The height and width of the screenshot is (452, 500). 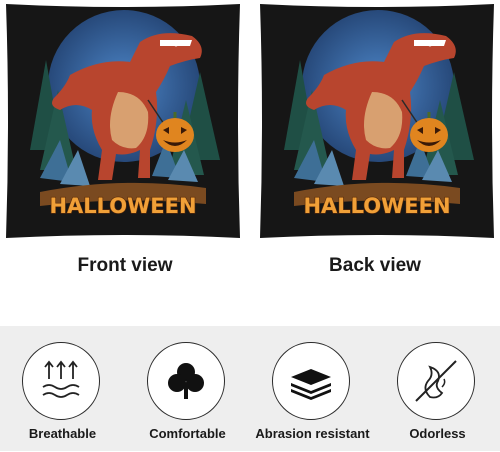 I want to click on feature-label-abrasion-resistant: Abrasion resistant, so click(x=312, y=433).